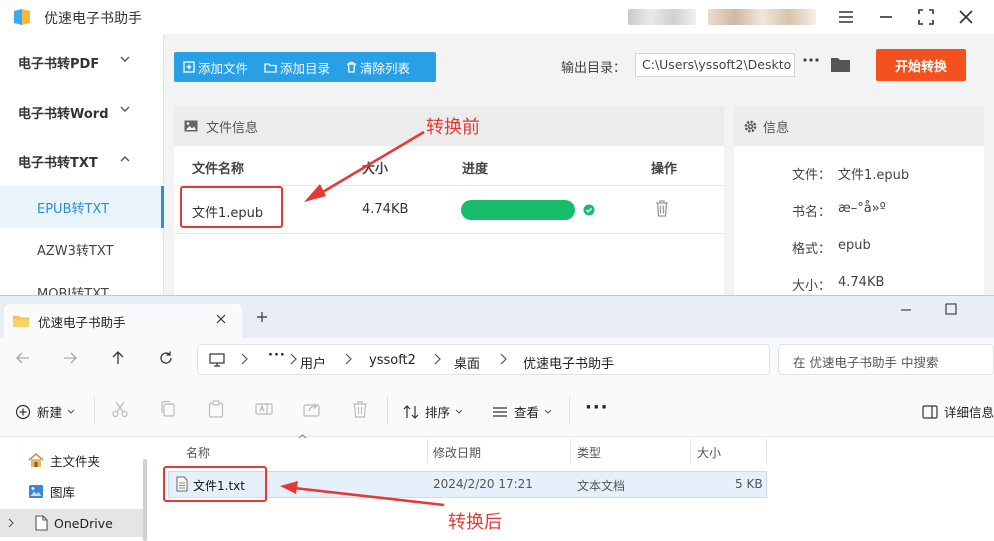 The height and width of the screenshot is (541, 994). What do you see at coordinates (277, 355) in the screenshot?
I see `breadcrumb-overflow-icon: ···` at bounding box center [277, 355].